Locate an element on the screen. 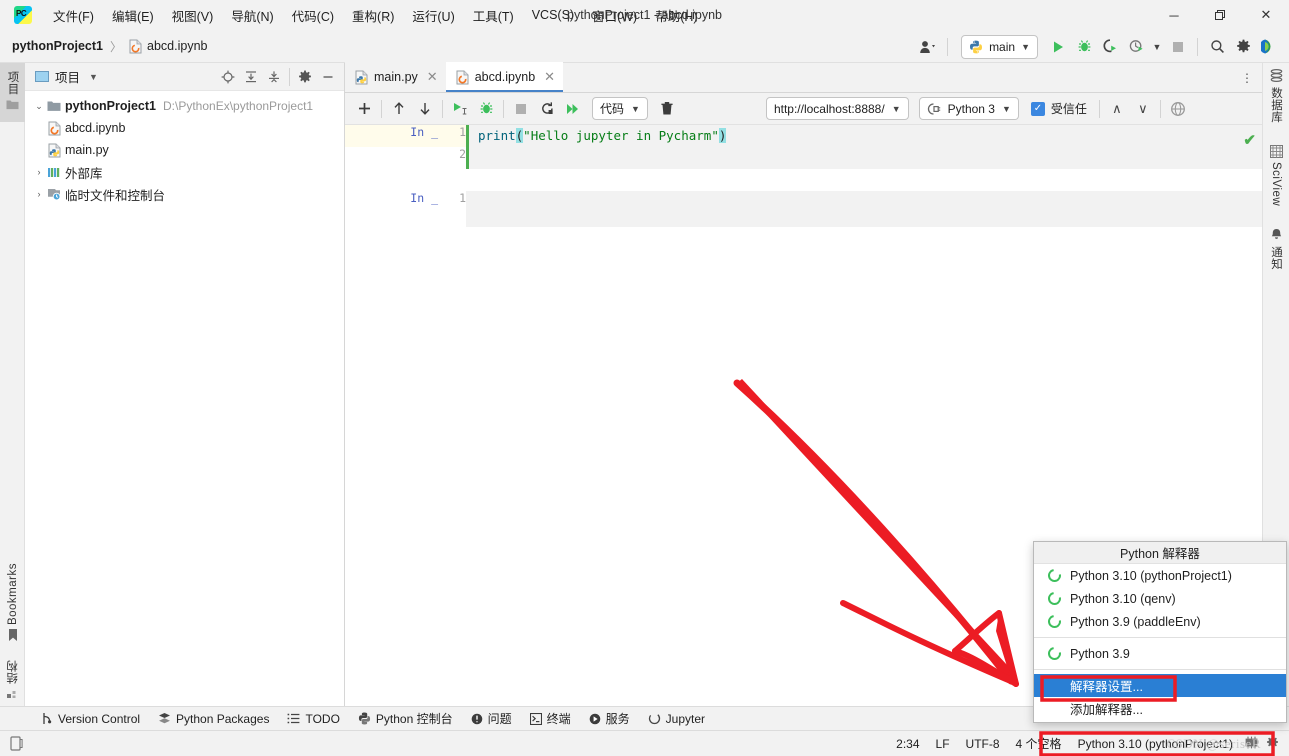  toolwindow-services: 服务 is located at coordinates (609, 718).